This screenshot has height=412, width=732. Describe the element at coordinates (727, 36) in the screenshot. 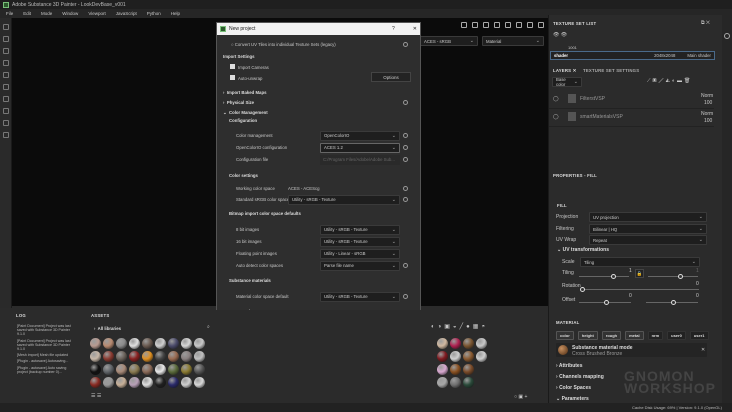

I see `settings-icon` at that location.